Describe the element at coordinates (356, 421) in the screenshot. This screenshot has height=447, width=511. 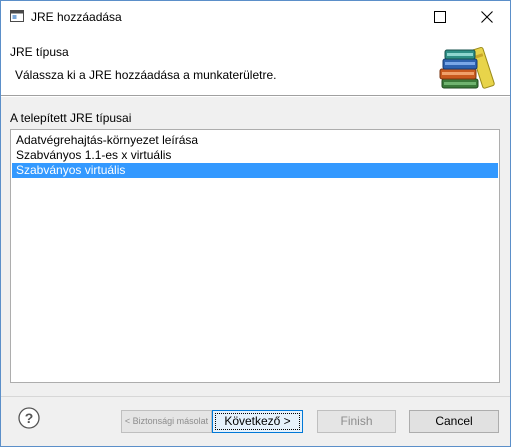
I see `finish-button: Finish` at that location.